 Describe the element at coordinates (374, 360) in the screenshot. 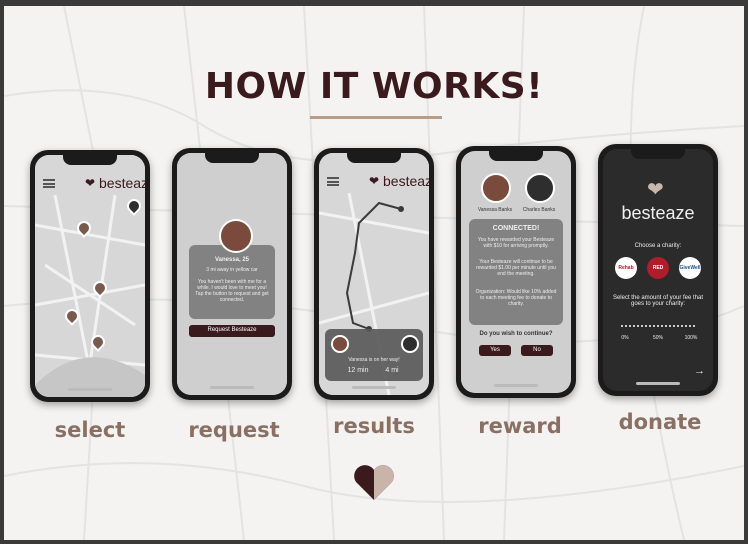

I see `eta-status: Vanessa is on her way!` at that location.